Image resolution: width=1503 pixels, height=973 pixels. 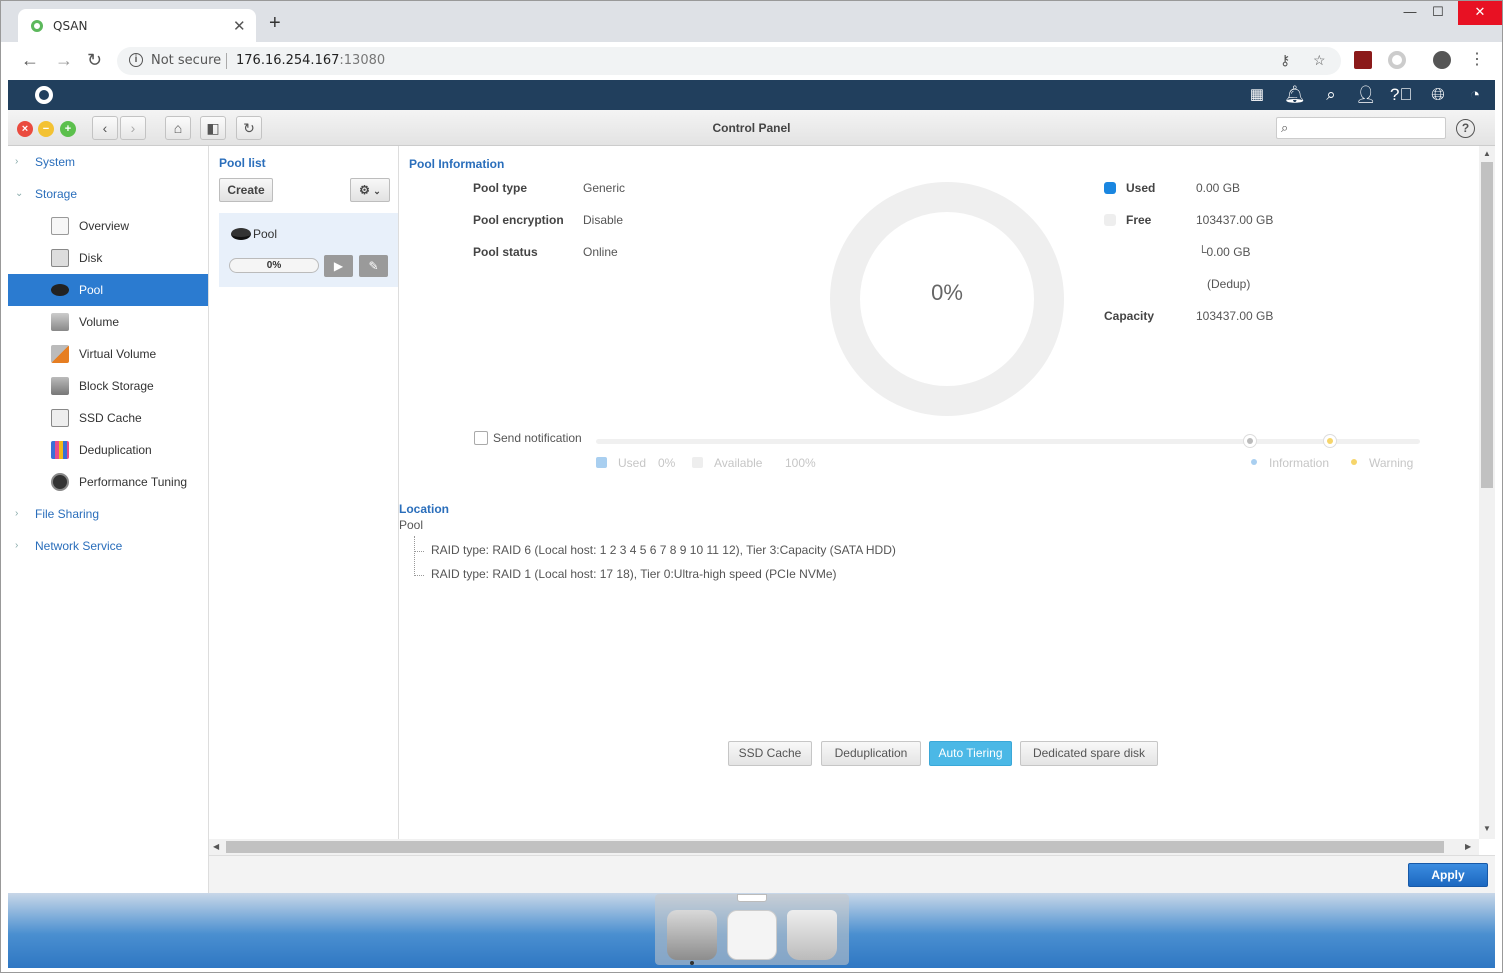 What do you see at coordinates (108, 258) in the screenshot?
I see `sidebar-item-disk: Disk` at bounding box center [108, 258].